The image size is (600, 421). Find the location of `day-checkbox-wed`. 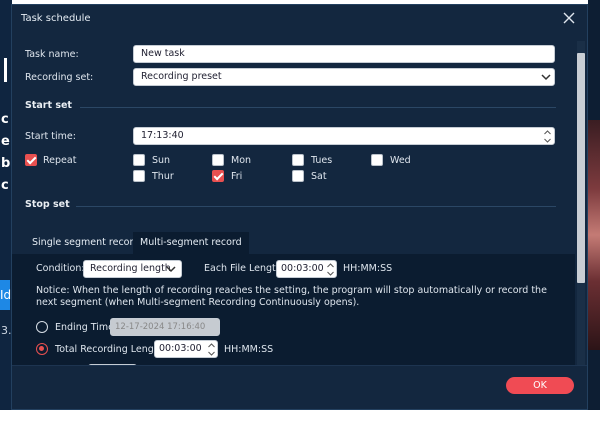

day-checkbox-wed is located at coordinates (377, 160).